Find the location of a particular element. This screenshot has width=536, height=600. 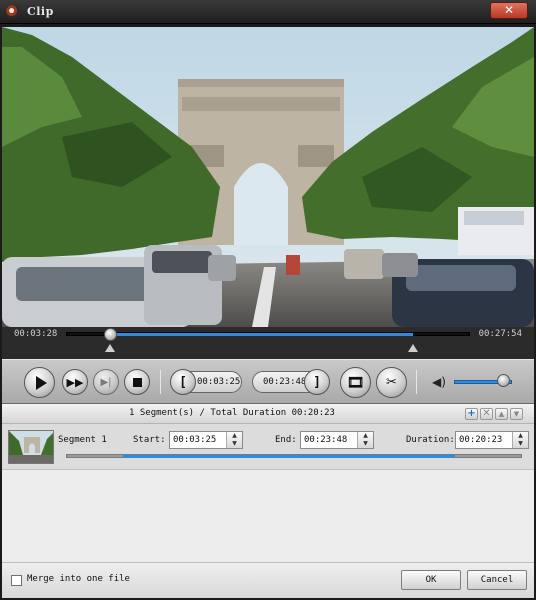

move-up-icon: ▲ is located at coordinates (501, 414).